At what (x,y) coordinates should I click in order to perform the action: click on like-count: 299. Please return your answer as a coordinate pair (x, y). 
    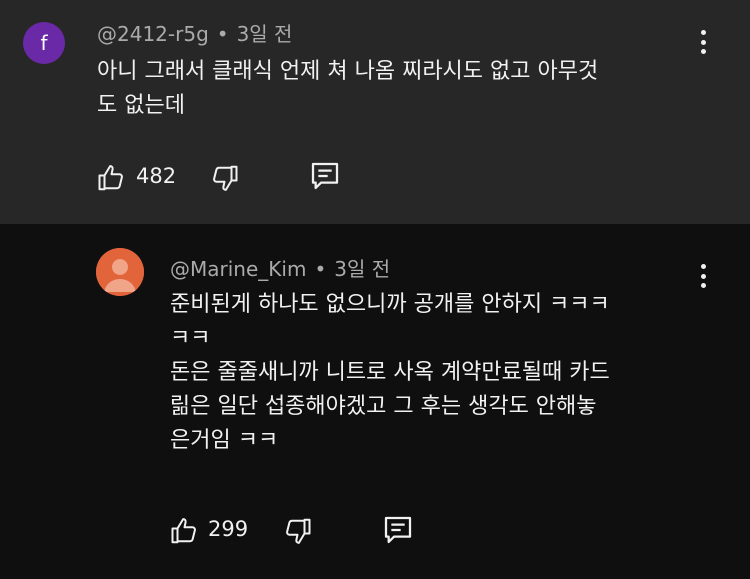
    Looking at the image, I should click on (228, 529).